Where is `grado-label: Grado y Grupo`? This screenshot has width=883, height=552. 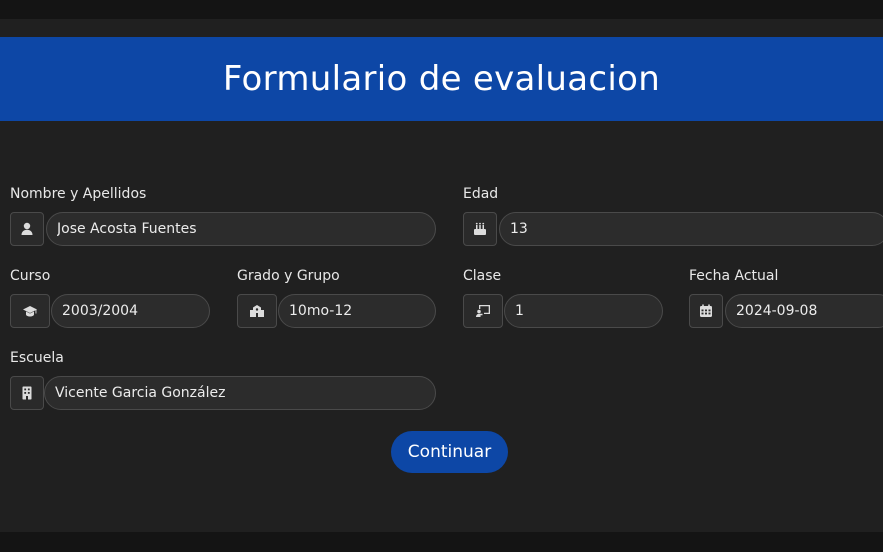
grado-label: Grado y Grupo is located at coordinates (288, 276).